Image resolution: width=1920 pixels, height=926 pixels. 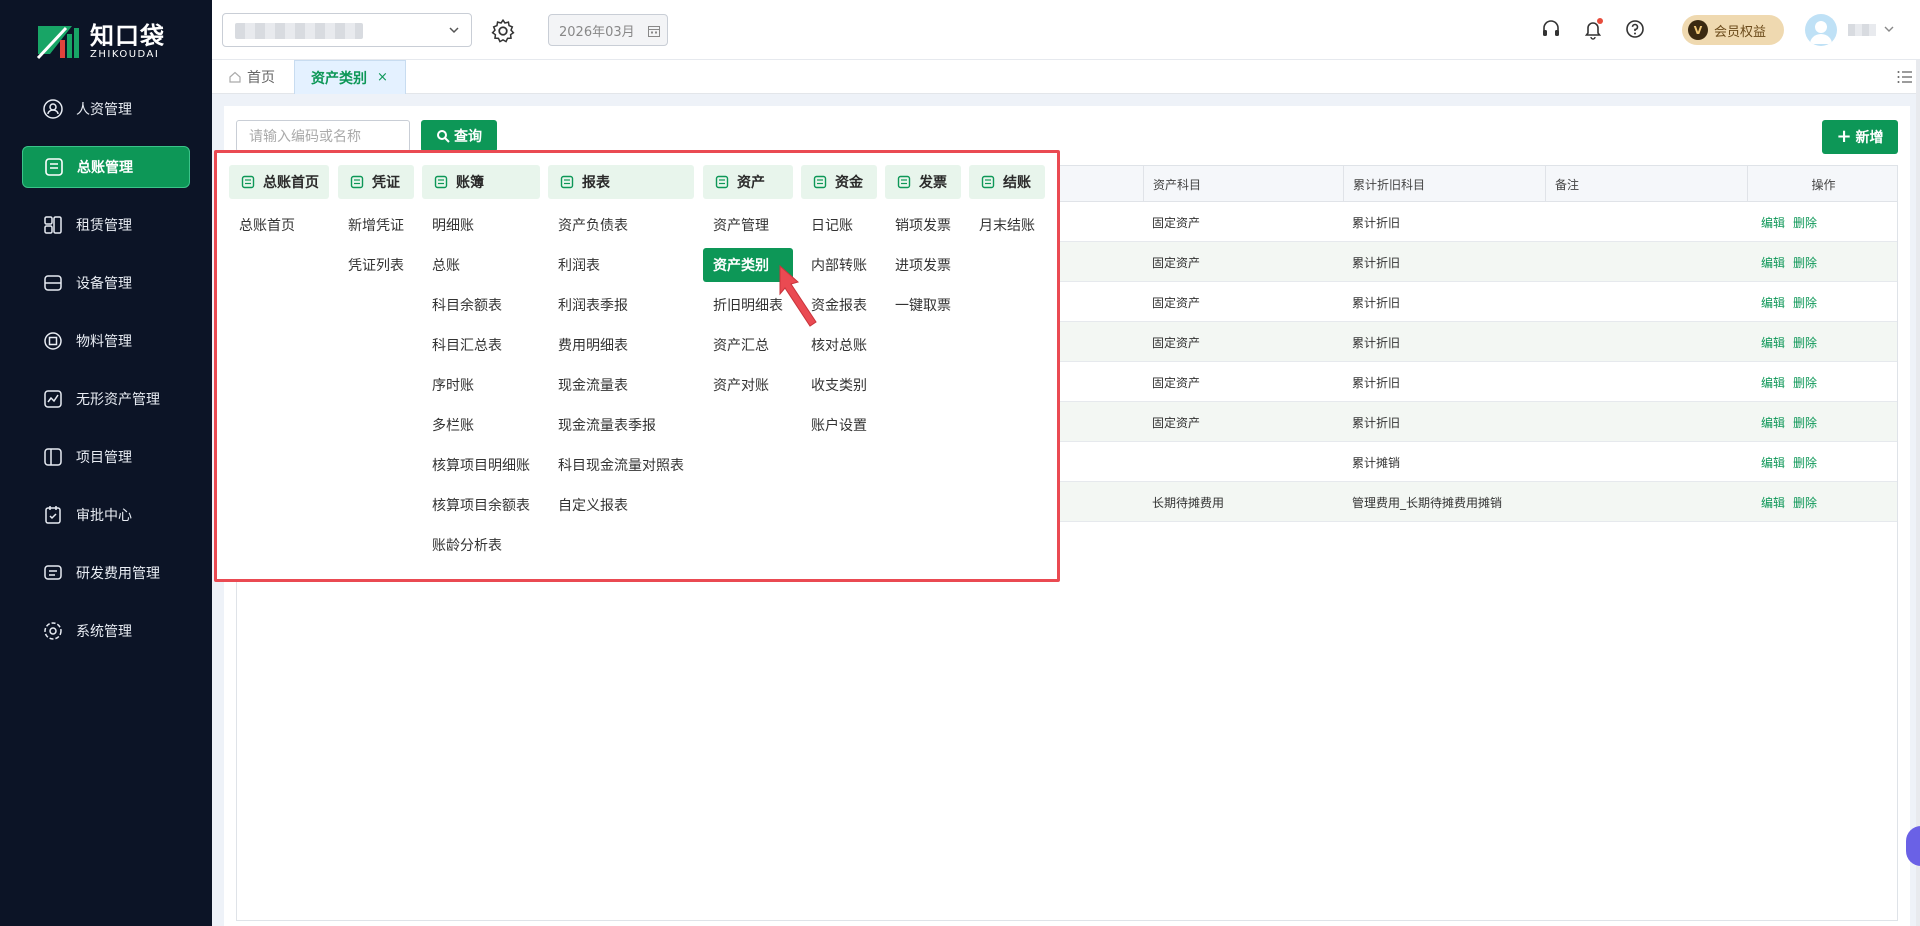 I want to click on search-button-label: 查询, so click(x=468, y=137).